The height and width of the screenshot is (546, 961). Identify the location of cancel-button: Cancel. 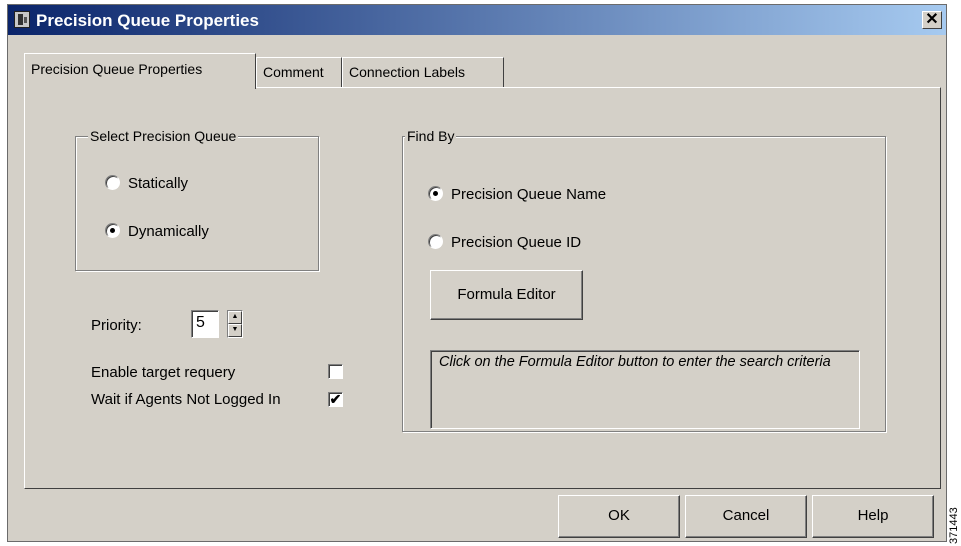
(746, 516).